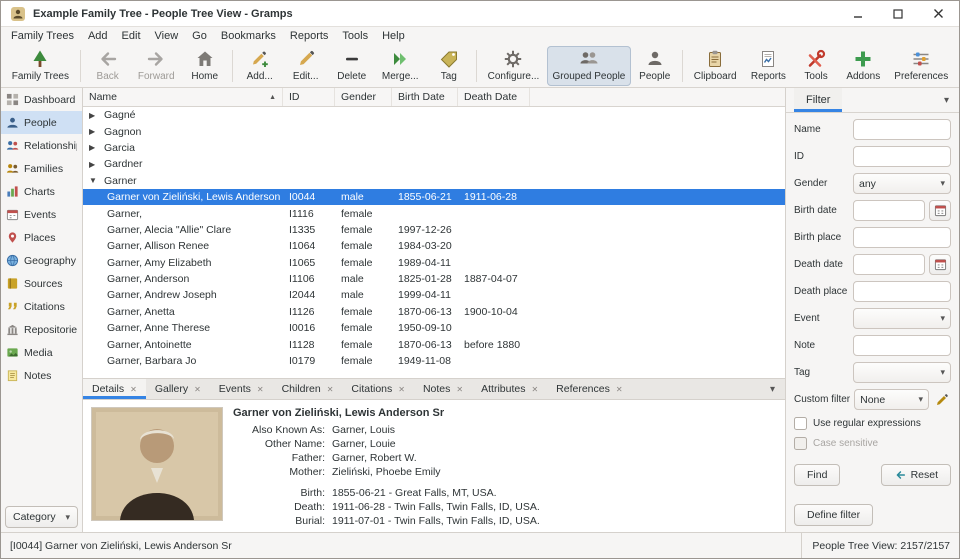 The height and width of the screenshot is (559, 960). Describe the element at coordinates (41, 99) in the screenshot. I see `sidebar-item-dashboard: Dashboard` at that location.